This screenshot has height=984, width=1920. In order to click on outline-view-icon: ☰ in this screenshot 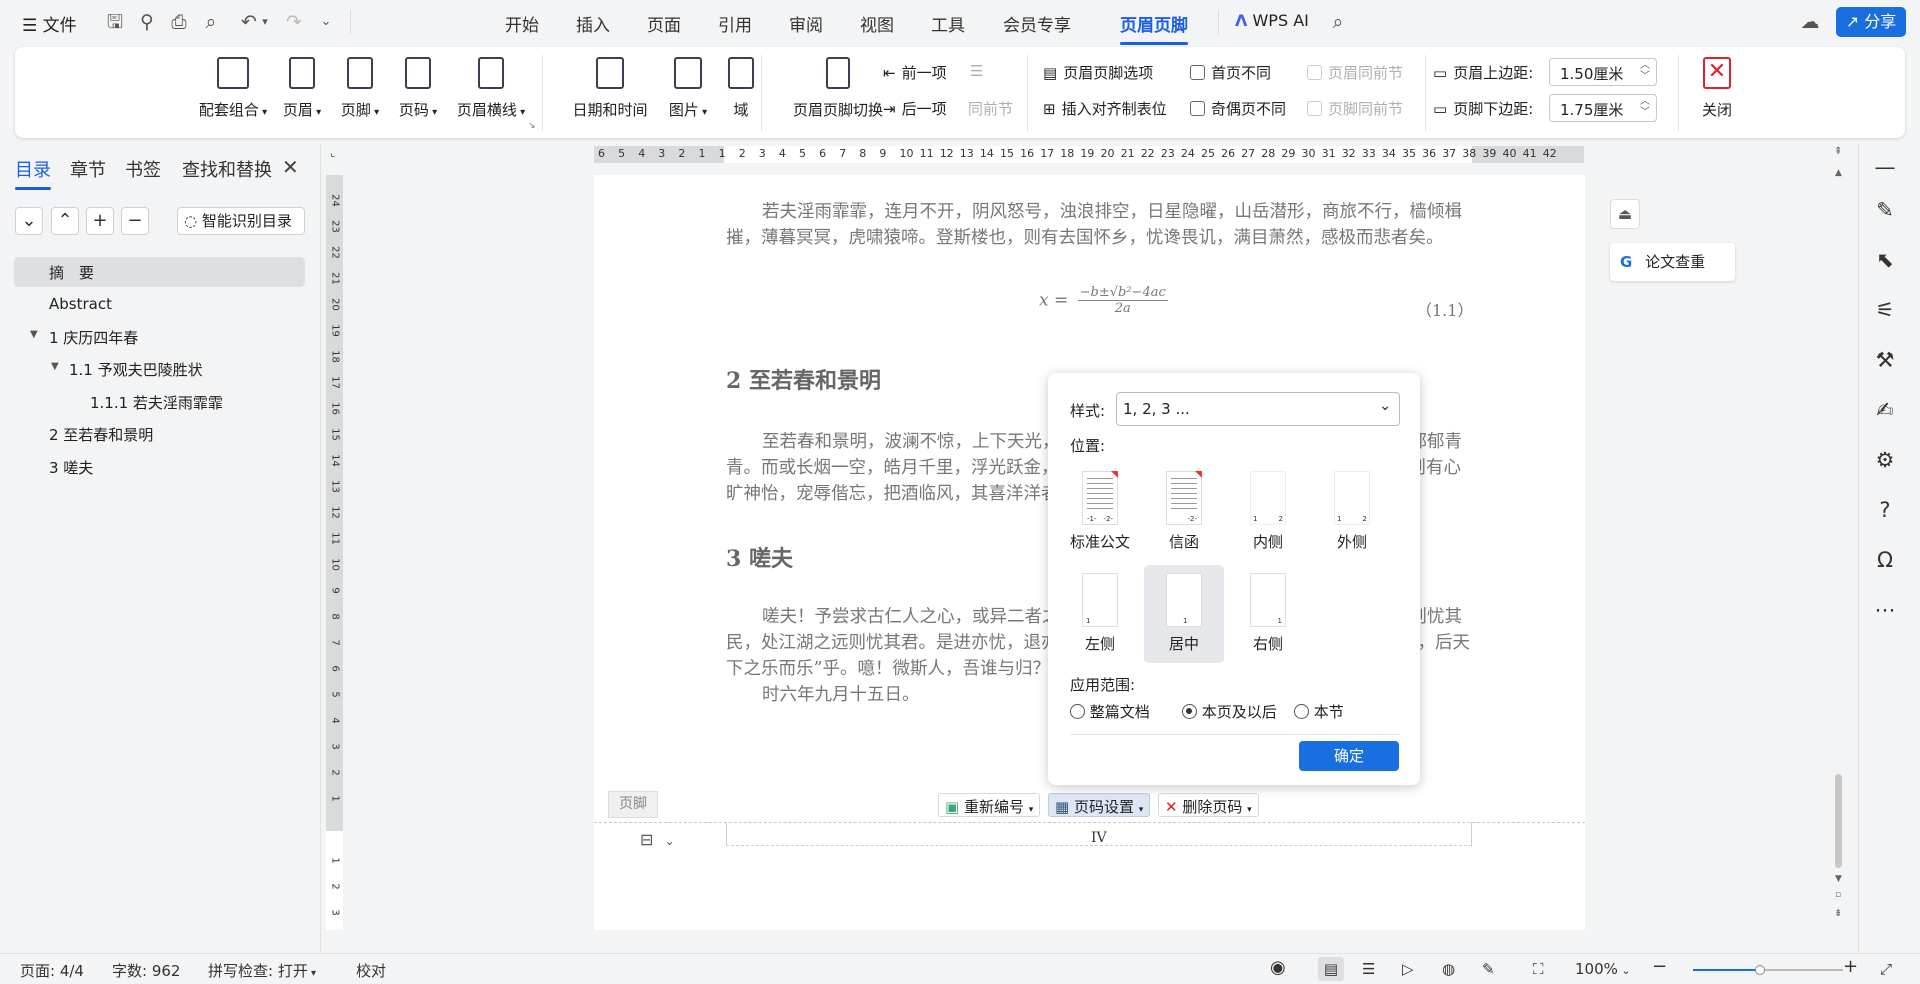, I will do `click(1368, 969)`.